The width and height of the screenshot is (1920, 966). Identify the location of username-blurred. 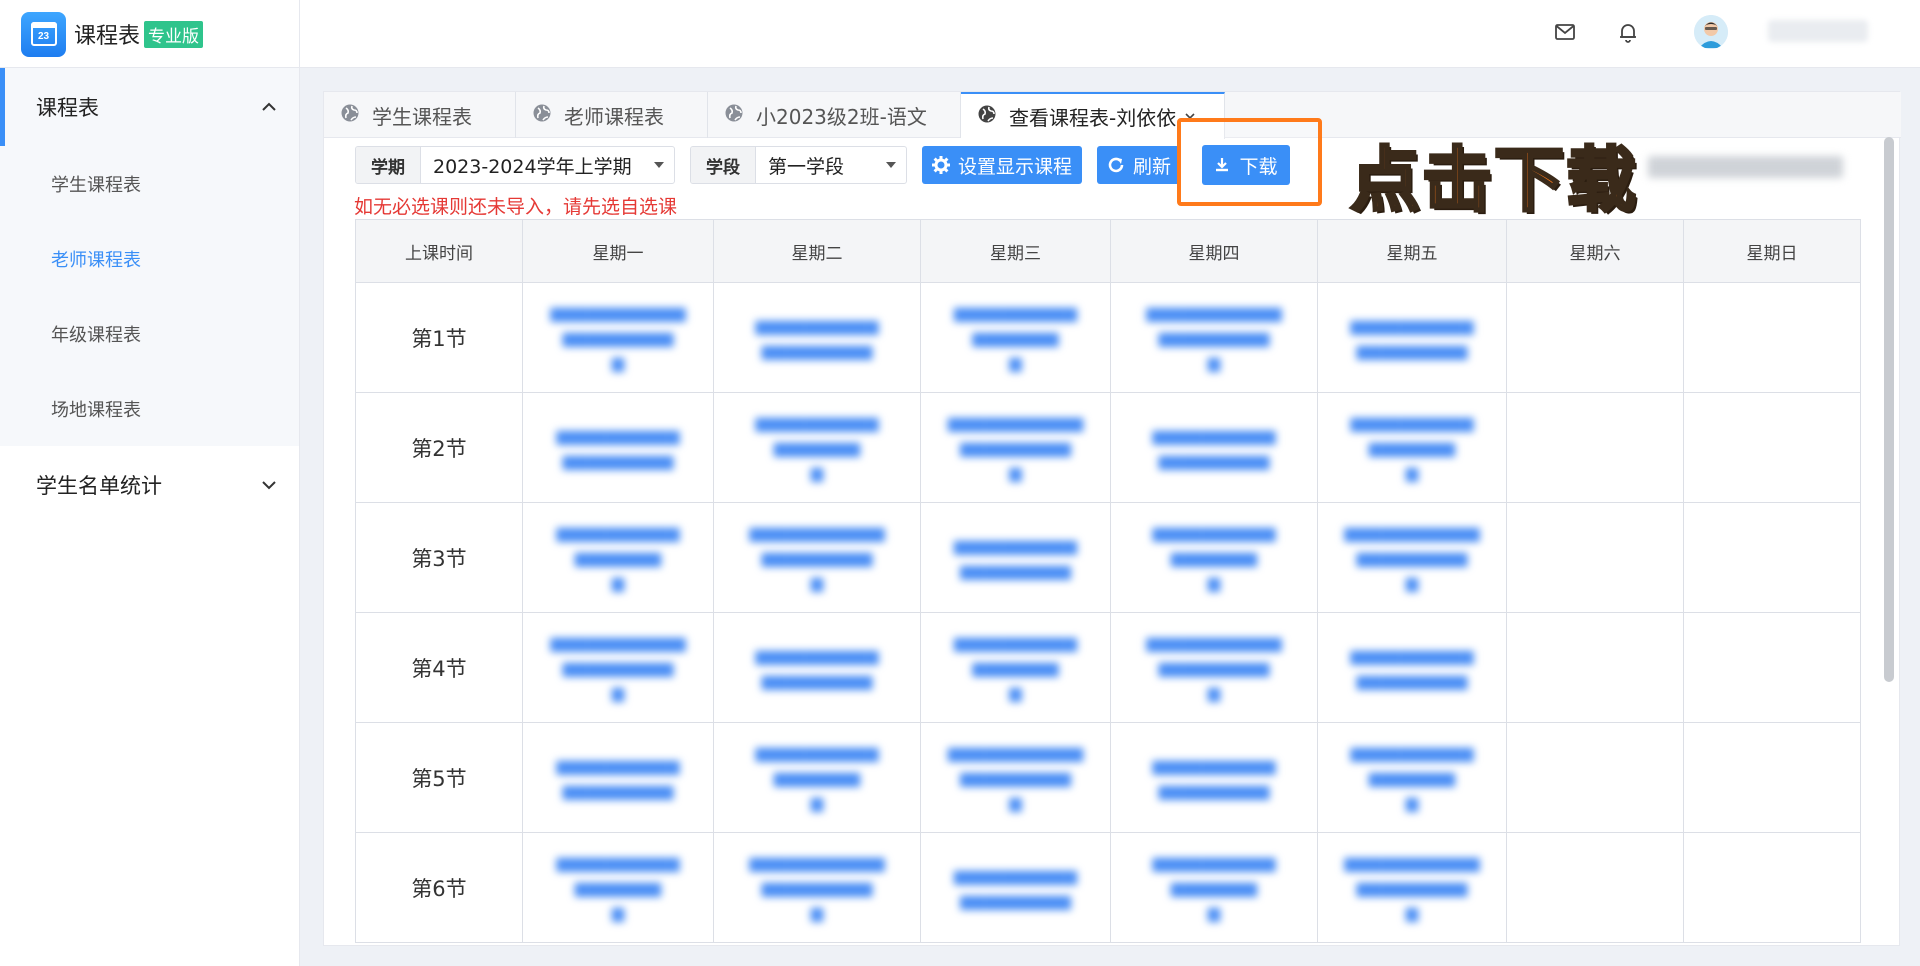
(1818, 31).